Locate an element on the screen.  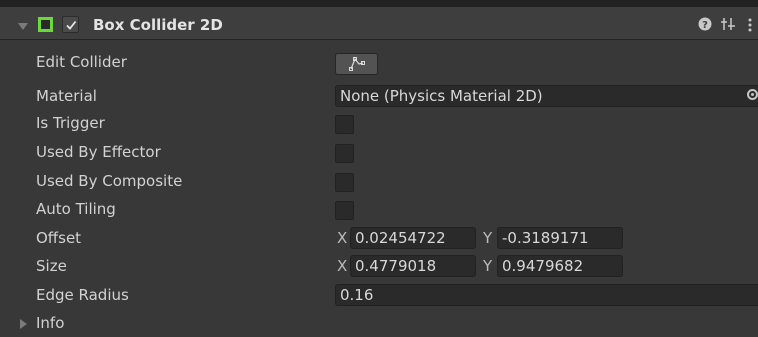
edge-radius-value: 0.16 is located at coordinates (357, 295).